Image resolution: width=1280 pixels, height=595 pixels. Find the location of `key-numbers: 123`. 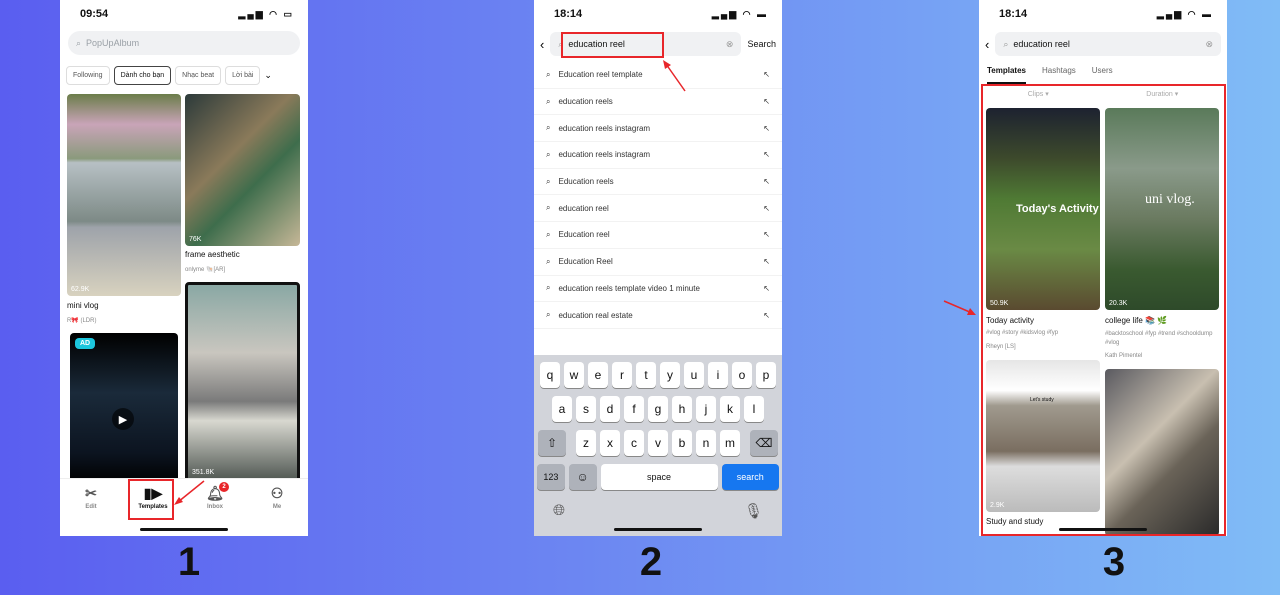

key-numbers: 123 is located at coordinates (551, 477).